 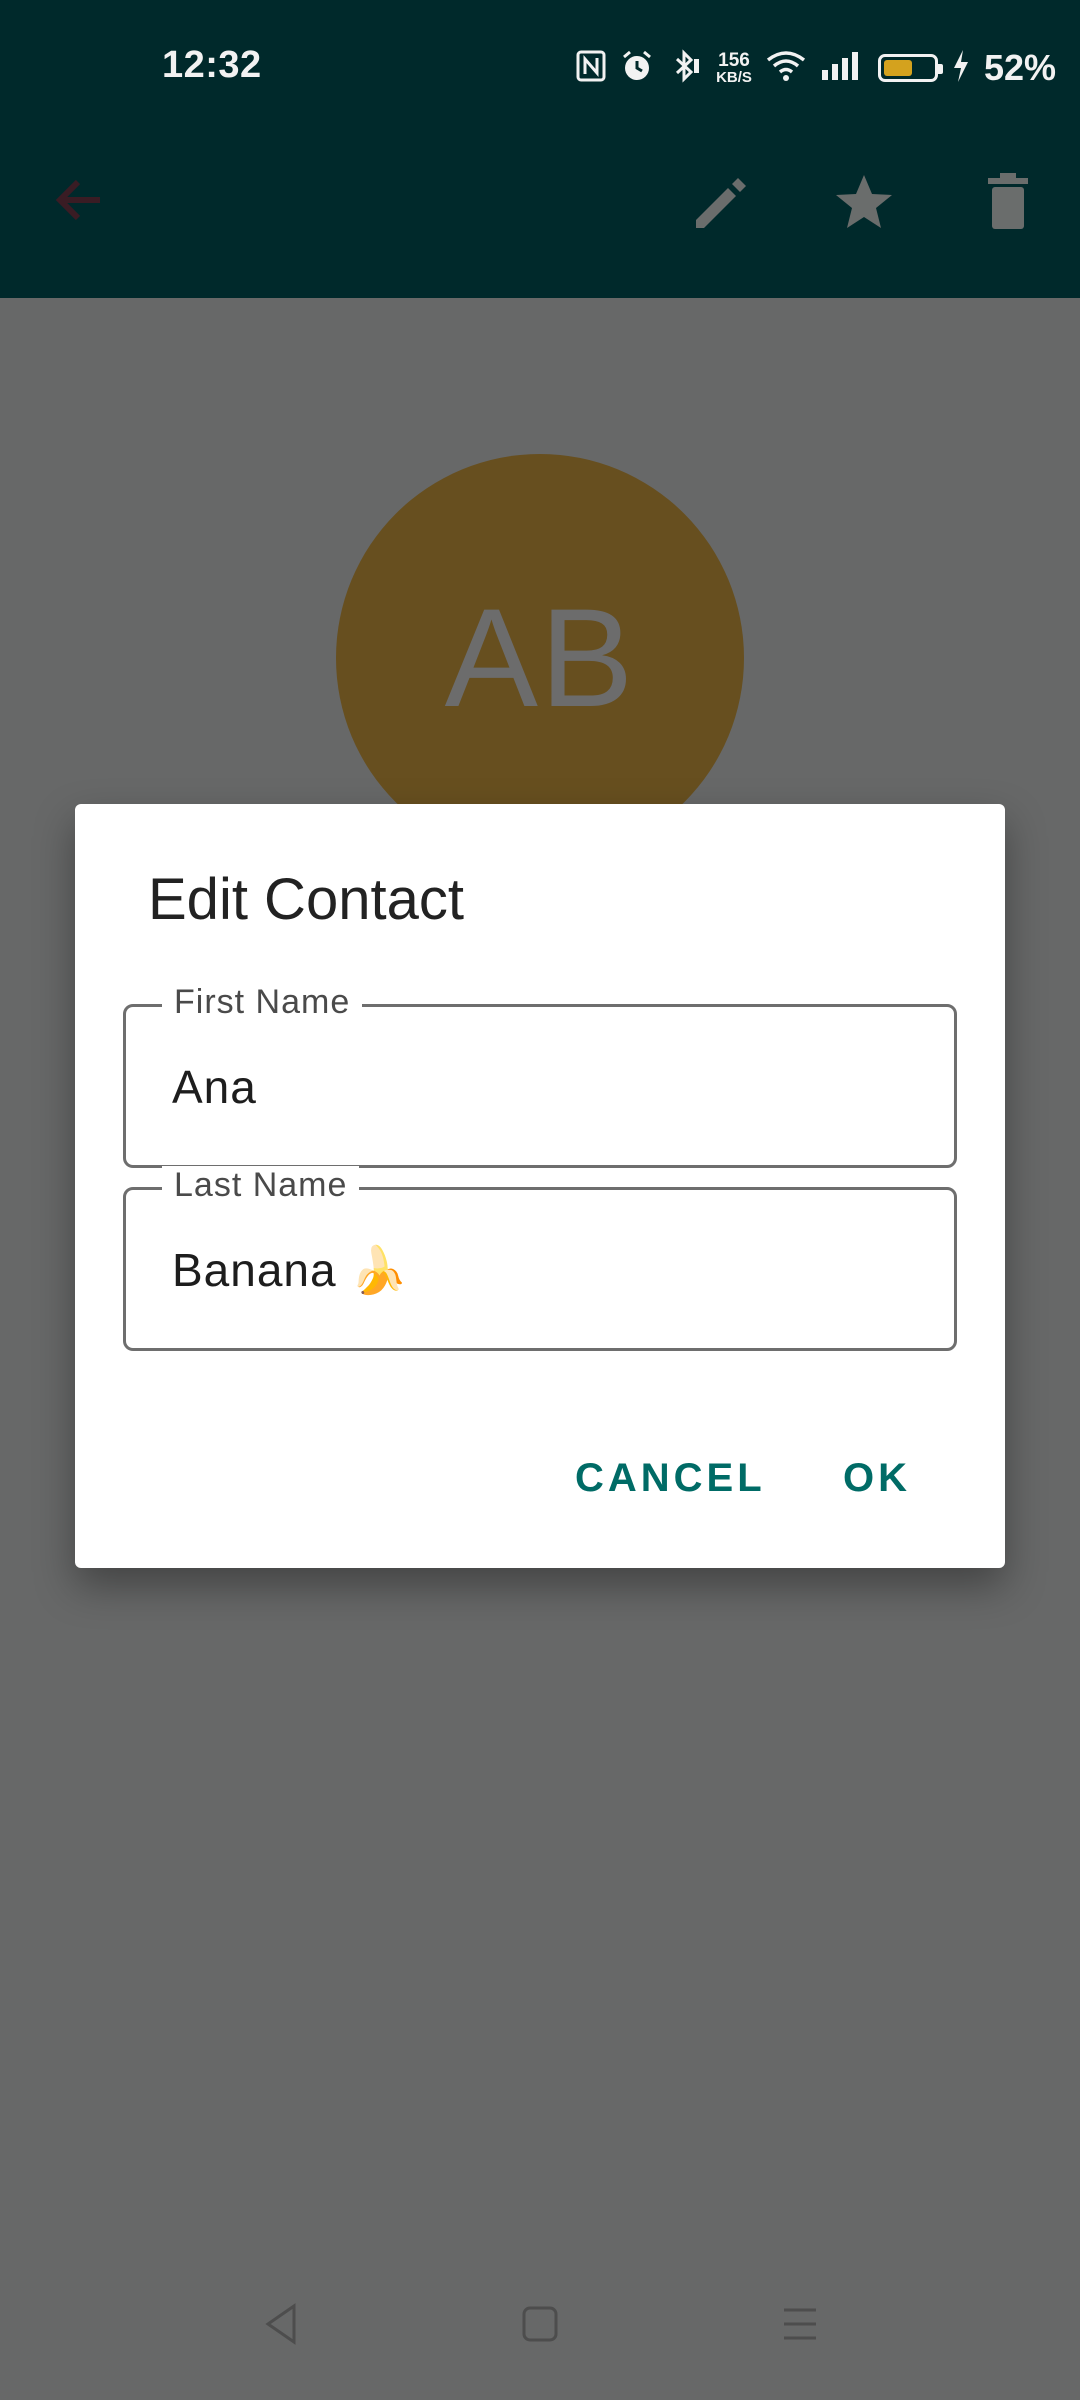 I want to click on avatar-initials: AB, so click(x=540, y=657).